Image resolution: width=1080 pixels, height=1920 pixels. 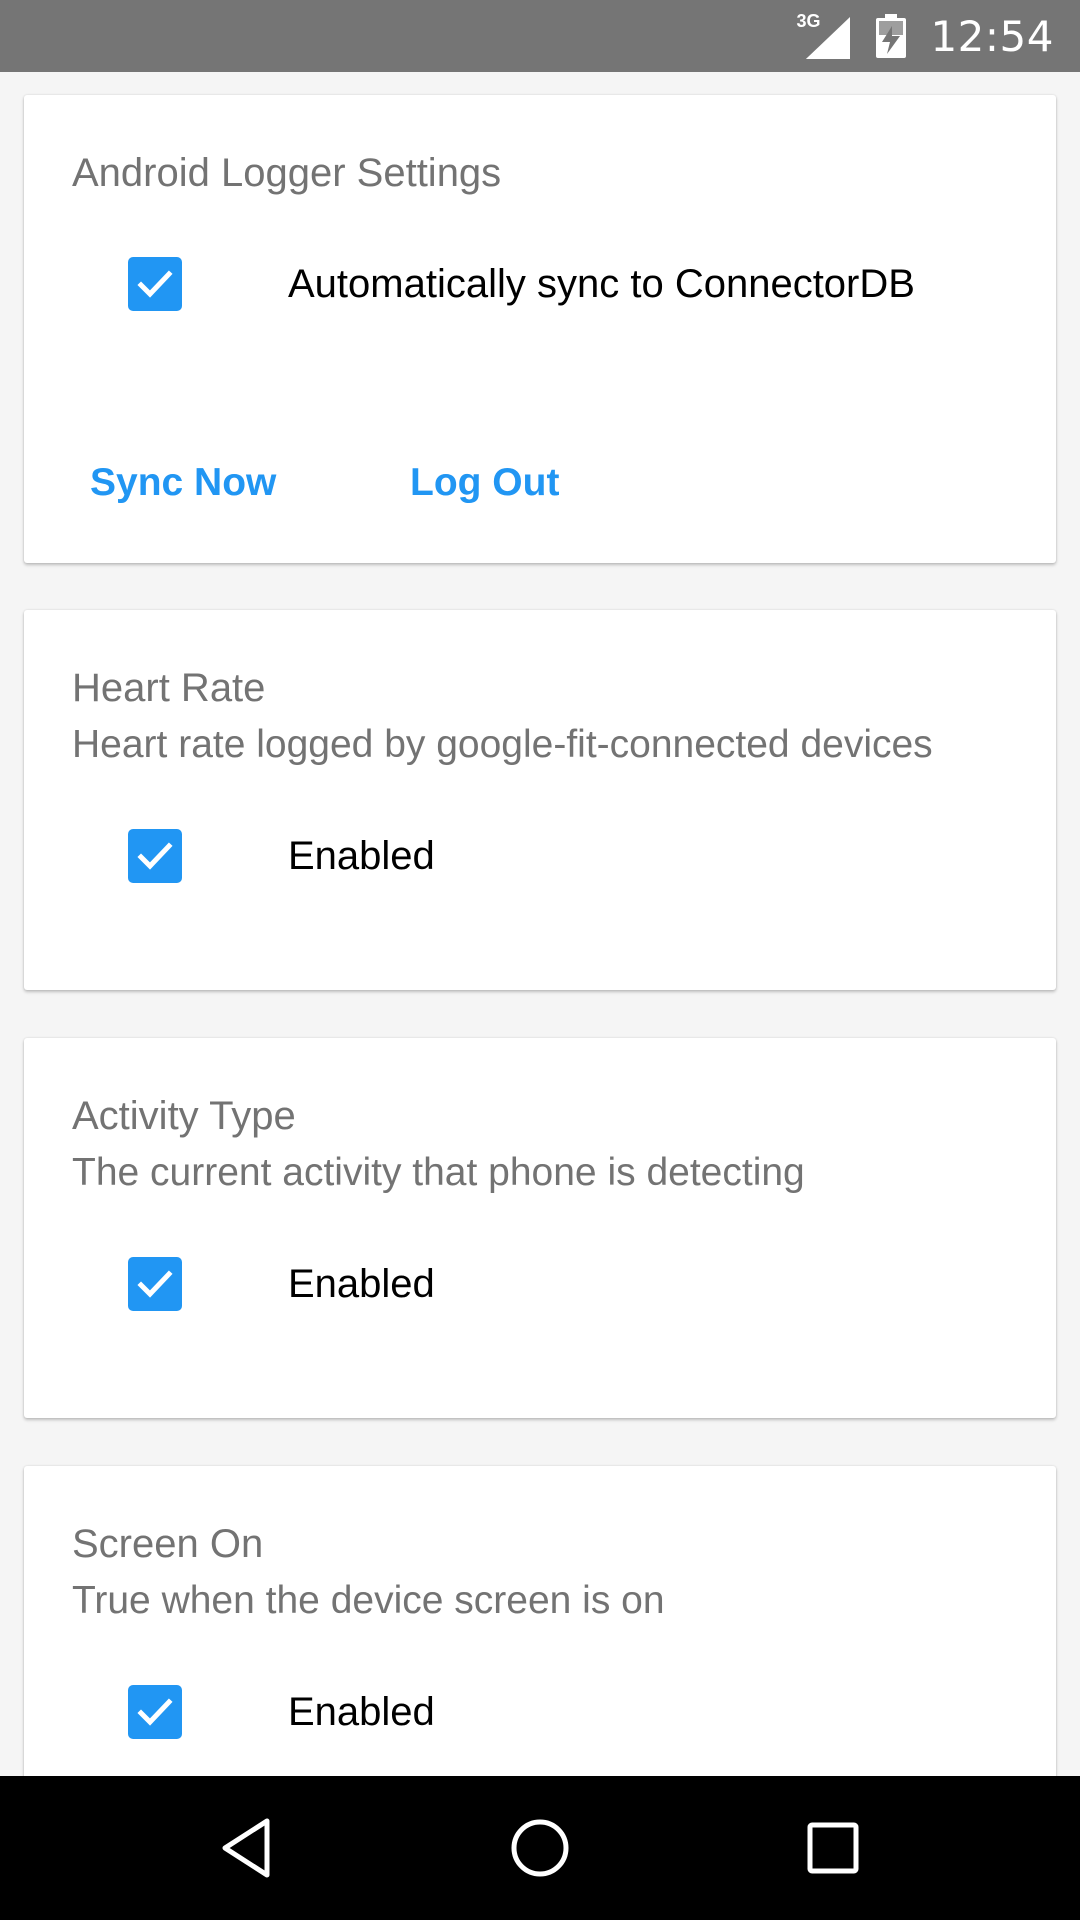 What do you see at coordinates (601, 283) in the screenshot?
I see `auto-sync-label: Automatically sync to ConnectorDB` at bounding box center [601, 283].